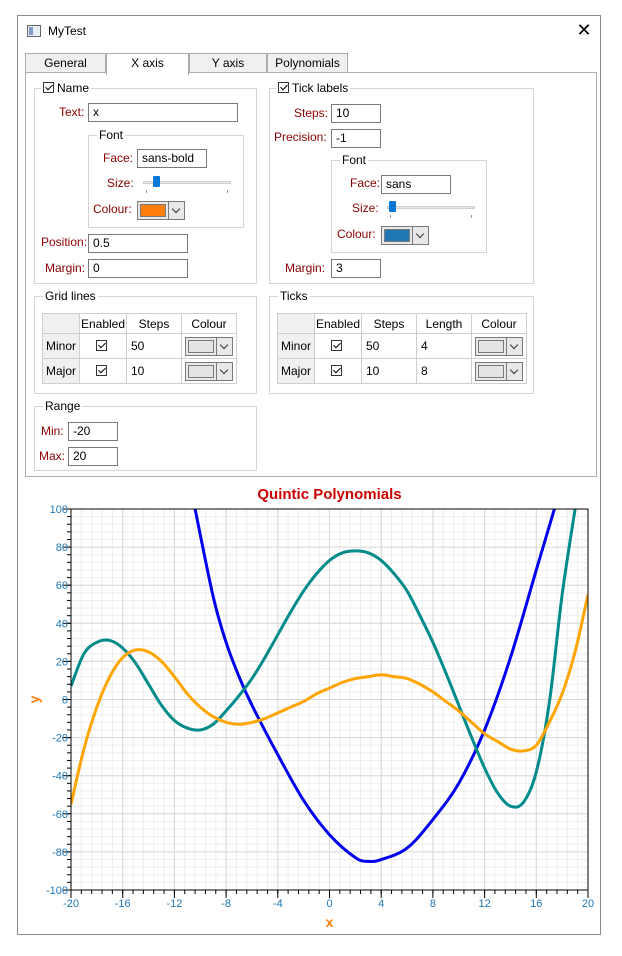  I want to click on grid-major-enabled-checkbox, so click(101, 370).